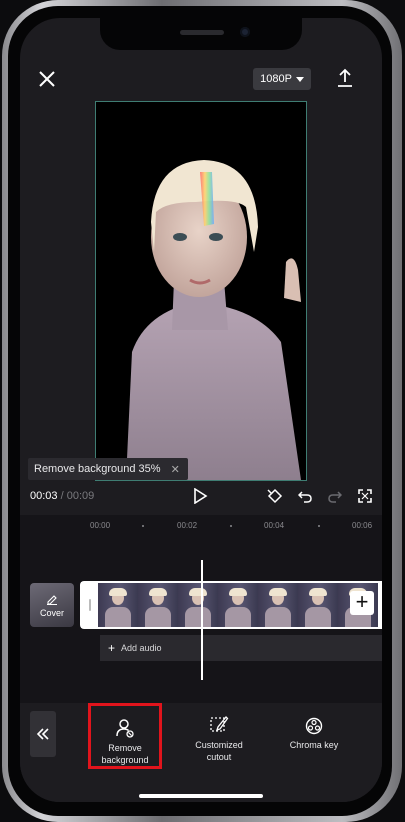 This screenshot has width=405, height=822. I want to click on video-clip-track, so click(231, 605).